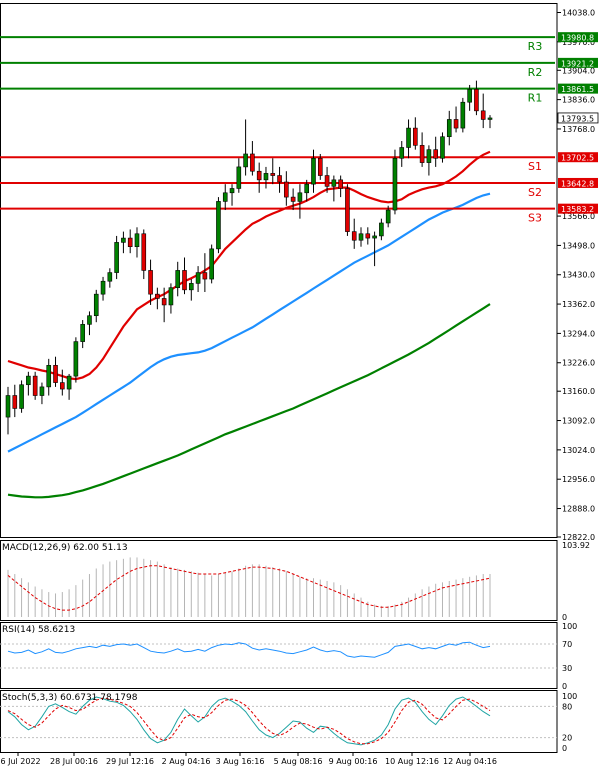 The height and width of the screenshot is (770, 600). I want to click on rsi-y-tick-label: 0, so click(564, 686).